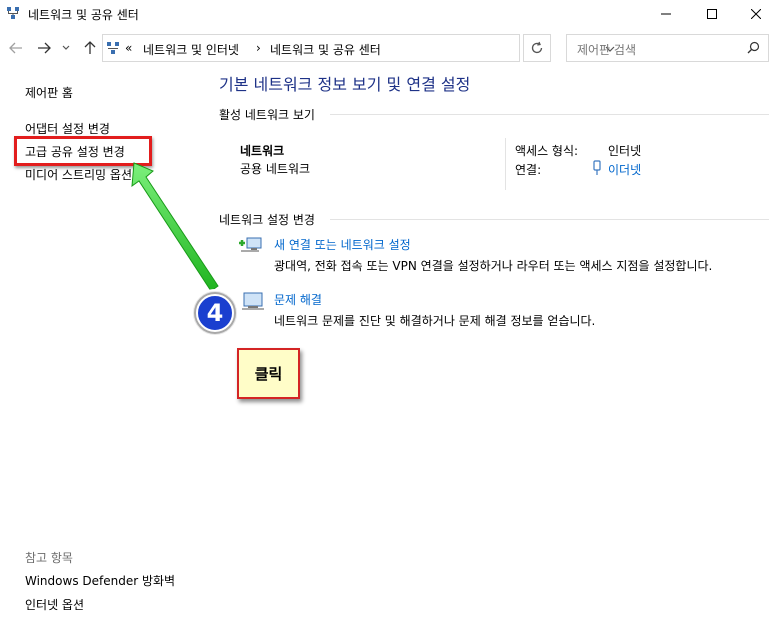  Describe the element at coordinates (175, 227) in the screenshot. I see `pointer-arrow` at that location.